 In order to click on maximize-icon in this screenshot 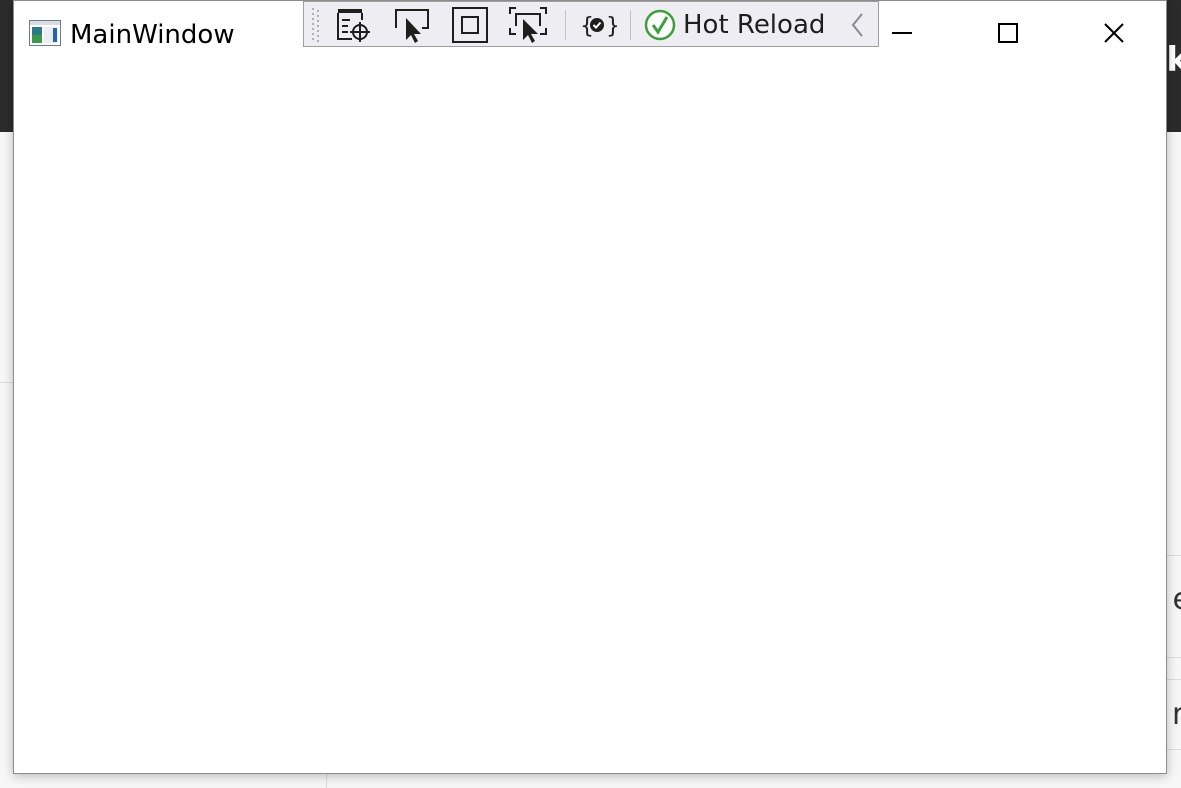, I will do `click(1008, 33)`.